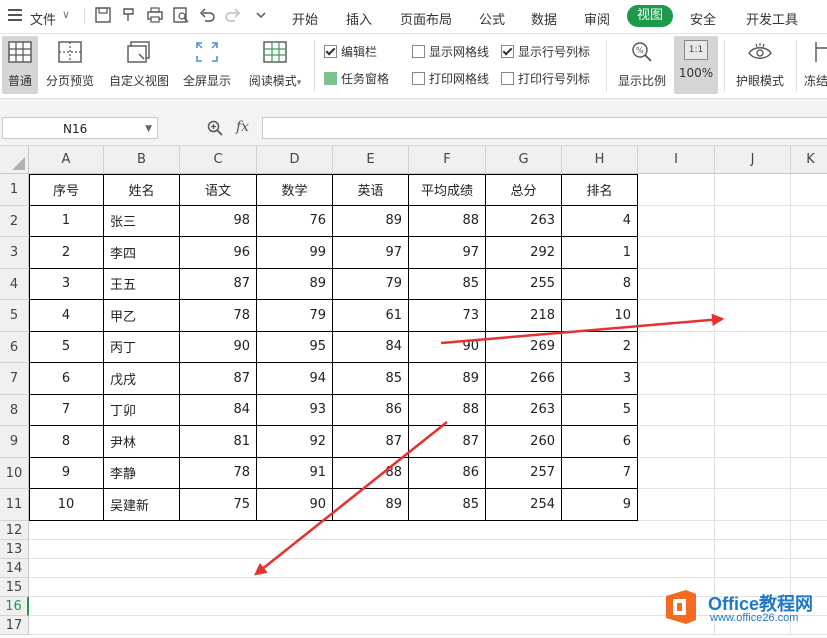  I want to click on office-logo-icon, so click(681, 607).